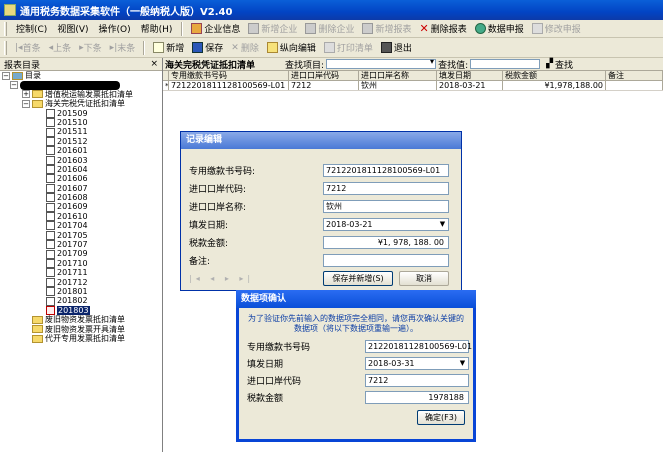 The width and height of the screenshot is (663, 452). What do you see at coordinates (272, 28) in the screenshot?
I see `add-company-button: 新增企业` at bounding box center [272, 28].